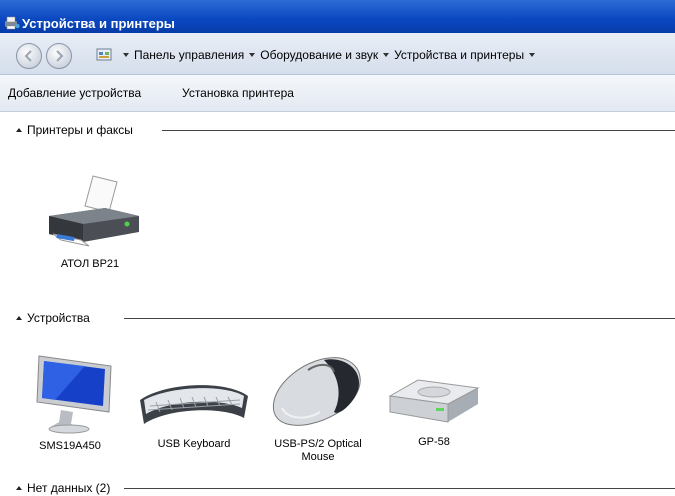  Describe the element at coordinates (69, 488) in the screenshot. I see `group-title: Нет данных (2)` at that location.